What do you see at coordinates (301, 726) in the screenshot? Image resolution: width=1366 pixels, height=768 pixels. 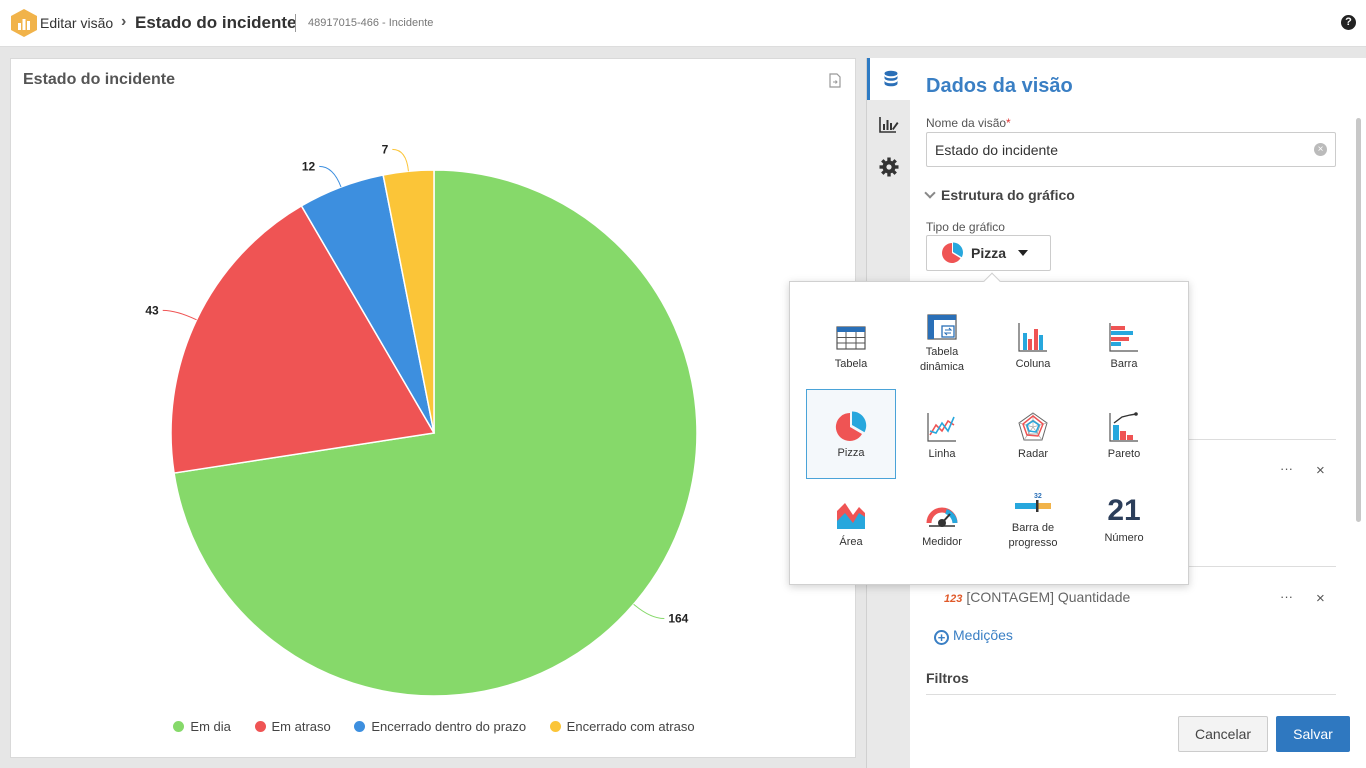 I see `legend-label: Em atraso` at bounding box center [301, 726].